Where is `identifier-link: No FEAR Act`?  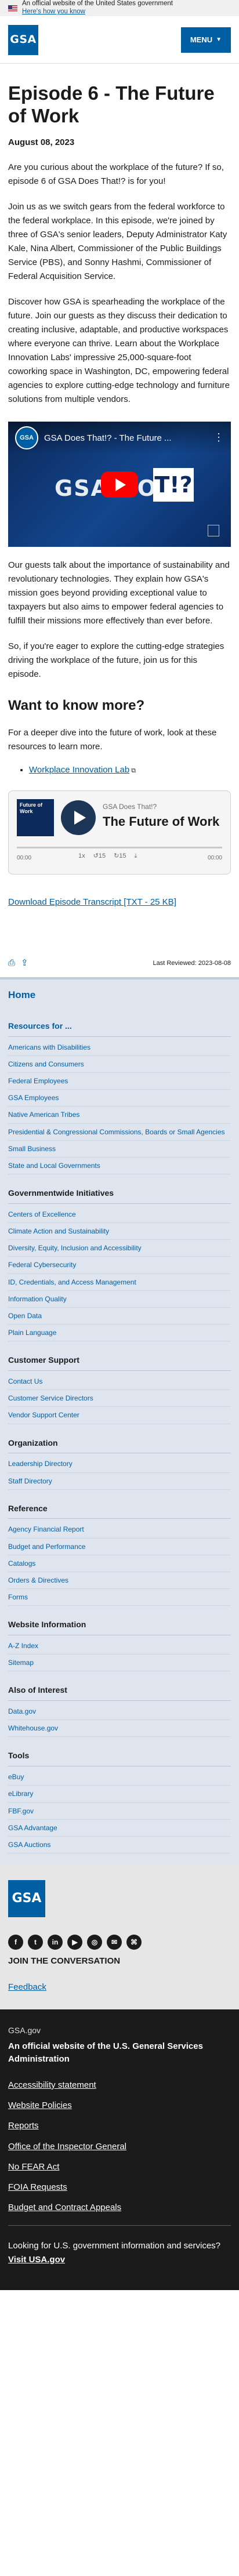 identifier-link: No FEAR Act is located at coordinates (119, 2167).